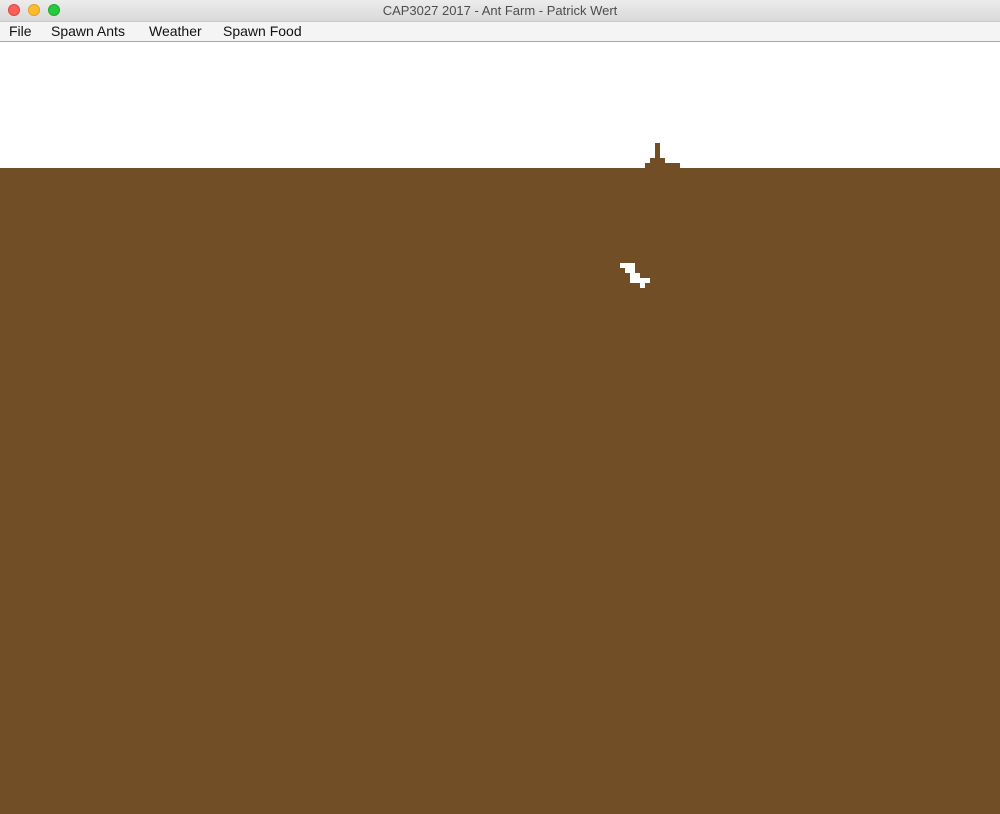  Describe the element at coordinates (175, 31) in the screenshot. I see `menu-weather: Weather` at that location.